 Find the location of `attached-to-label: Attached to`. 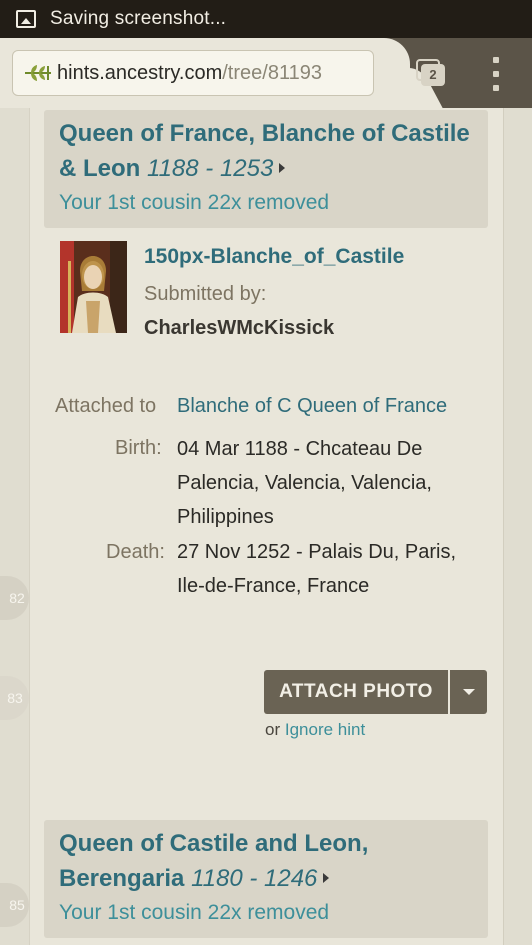

attached-to-label: Attached to is located at coordinates (106, 406).